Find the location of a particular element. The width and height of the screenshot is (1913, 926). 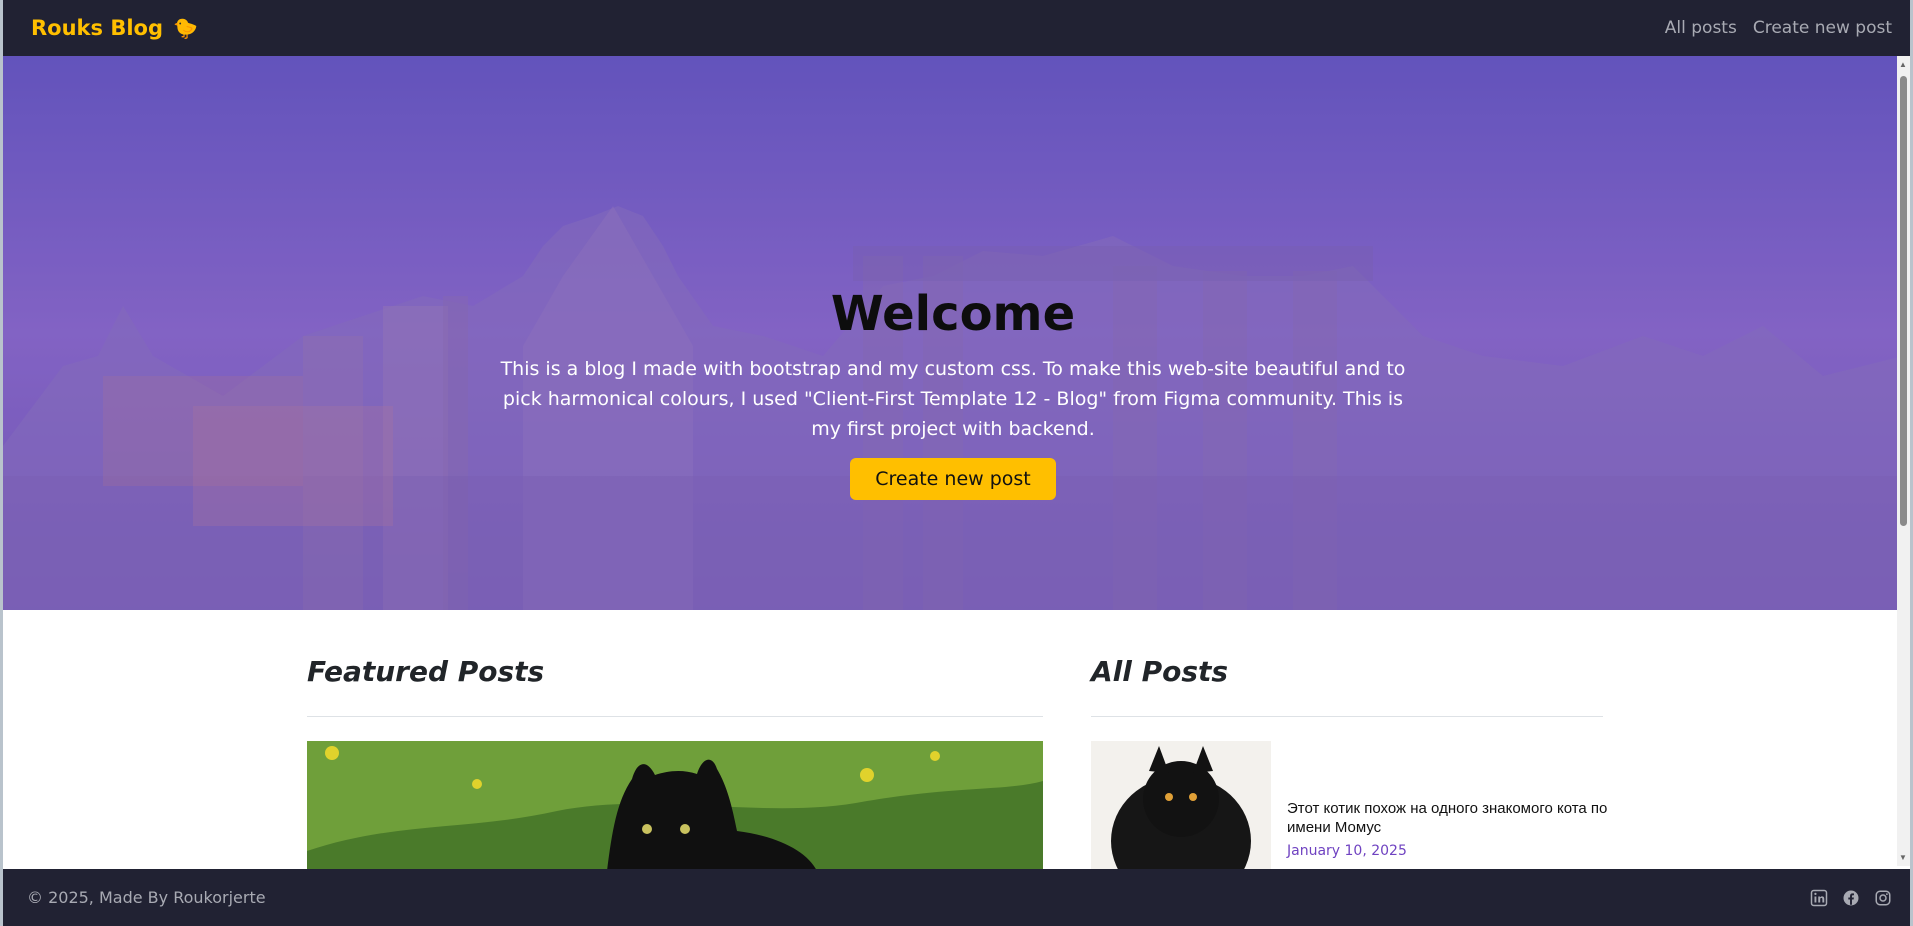

featured-post-image is located at coordinates (675, 806).